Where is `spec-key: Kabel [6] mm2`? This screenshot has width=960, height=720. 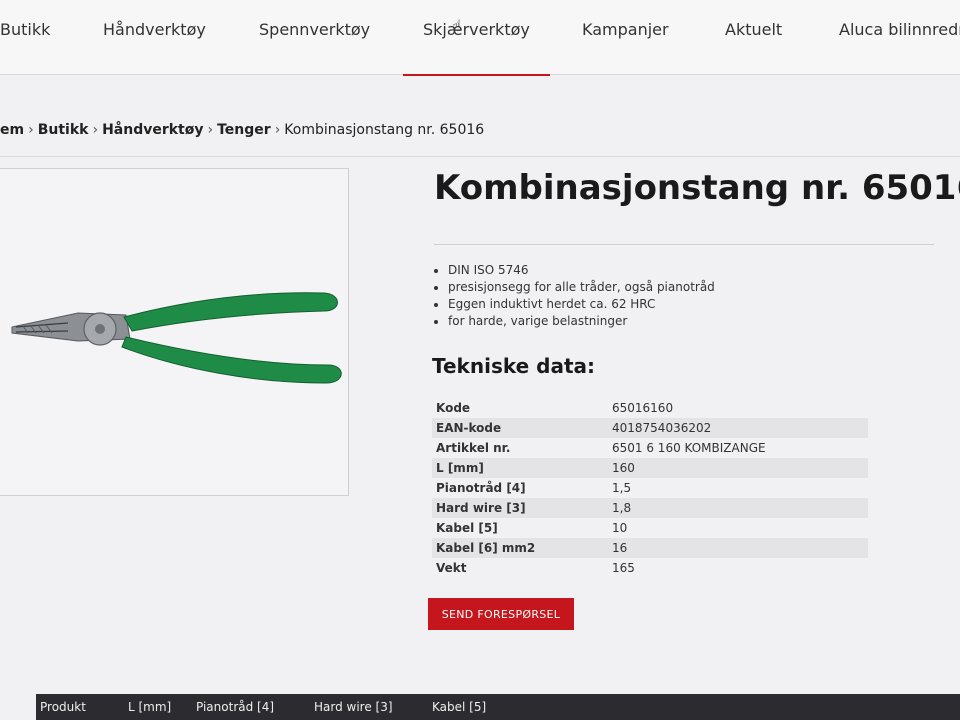
spec-key: Kabel [6] mm2 is located at coordinates (486, 548).